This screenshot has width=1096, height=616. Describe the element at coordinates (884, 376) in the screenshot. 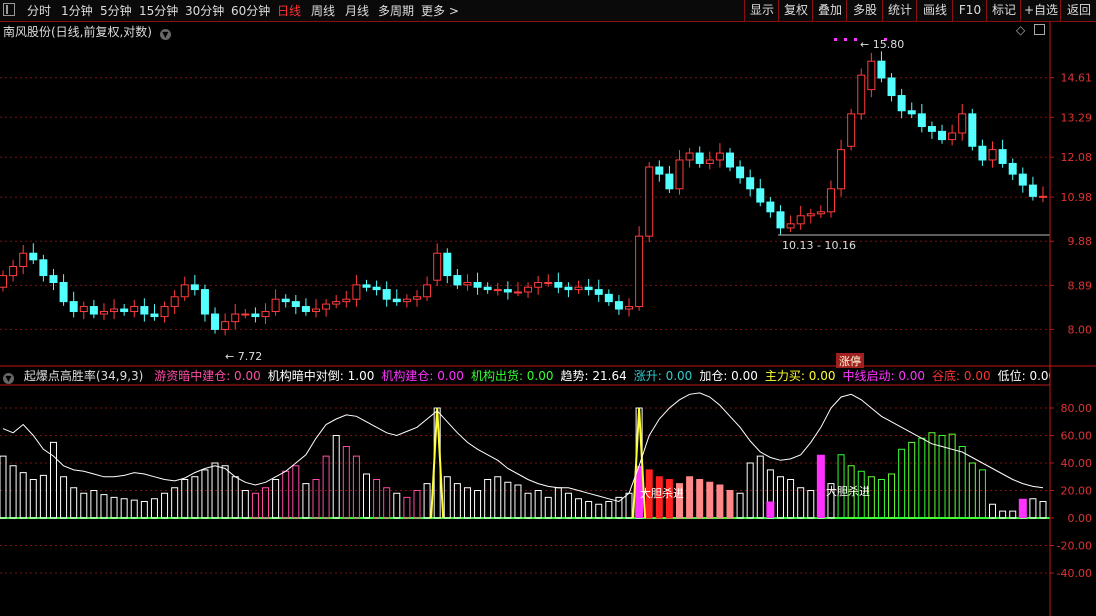

I see `indicator-field: 中线启动: 0.00` at that location.